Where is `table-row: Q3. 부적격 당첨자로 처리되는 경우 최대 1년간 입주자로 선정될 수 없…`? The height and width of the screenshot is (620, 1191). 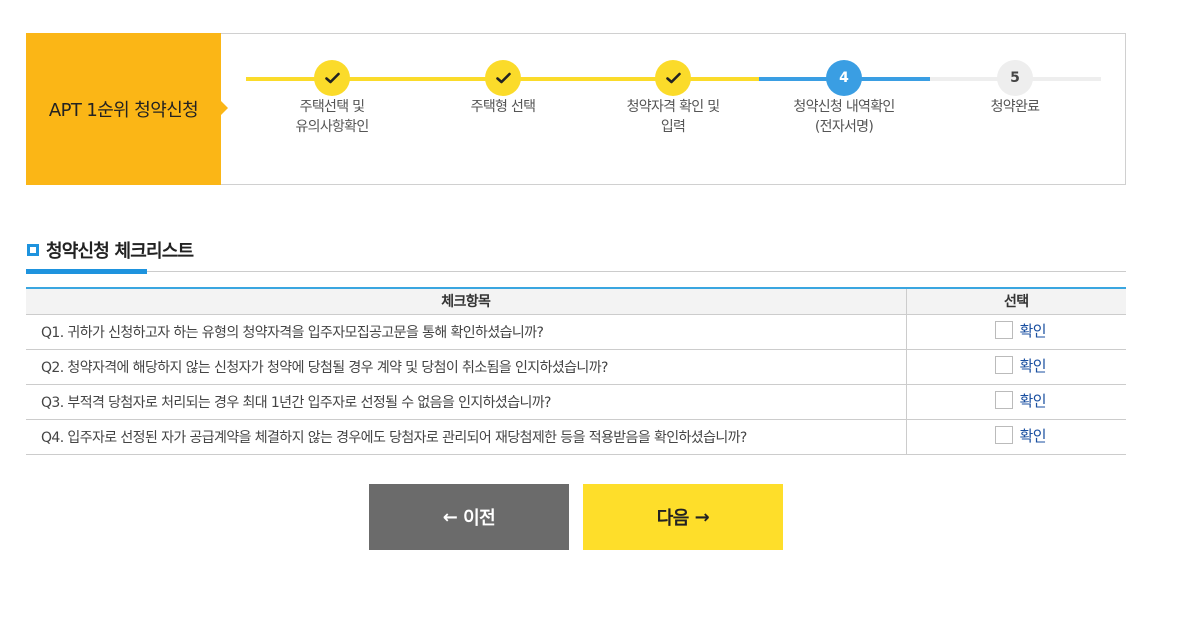
table-row: Q3. 부적격 당첨자로 처리되는 경우 최대 1년간 입주자로 선정될 수 없… is located at coordinates (576, 402).